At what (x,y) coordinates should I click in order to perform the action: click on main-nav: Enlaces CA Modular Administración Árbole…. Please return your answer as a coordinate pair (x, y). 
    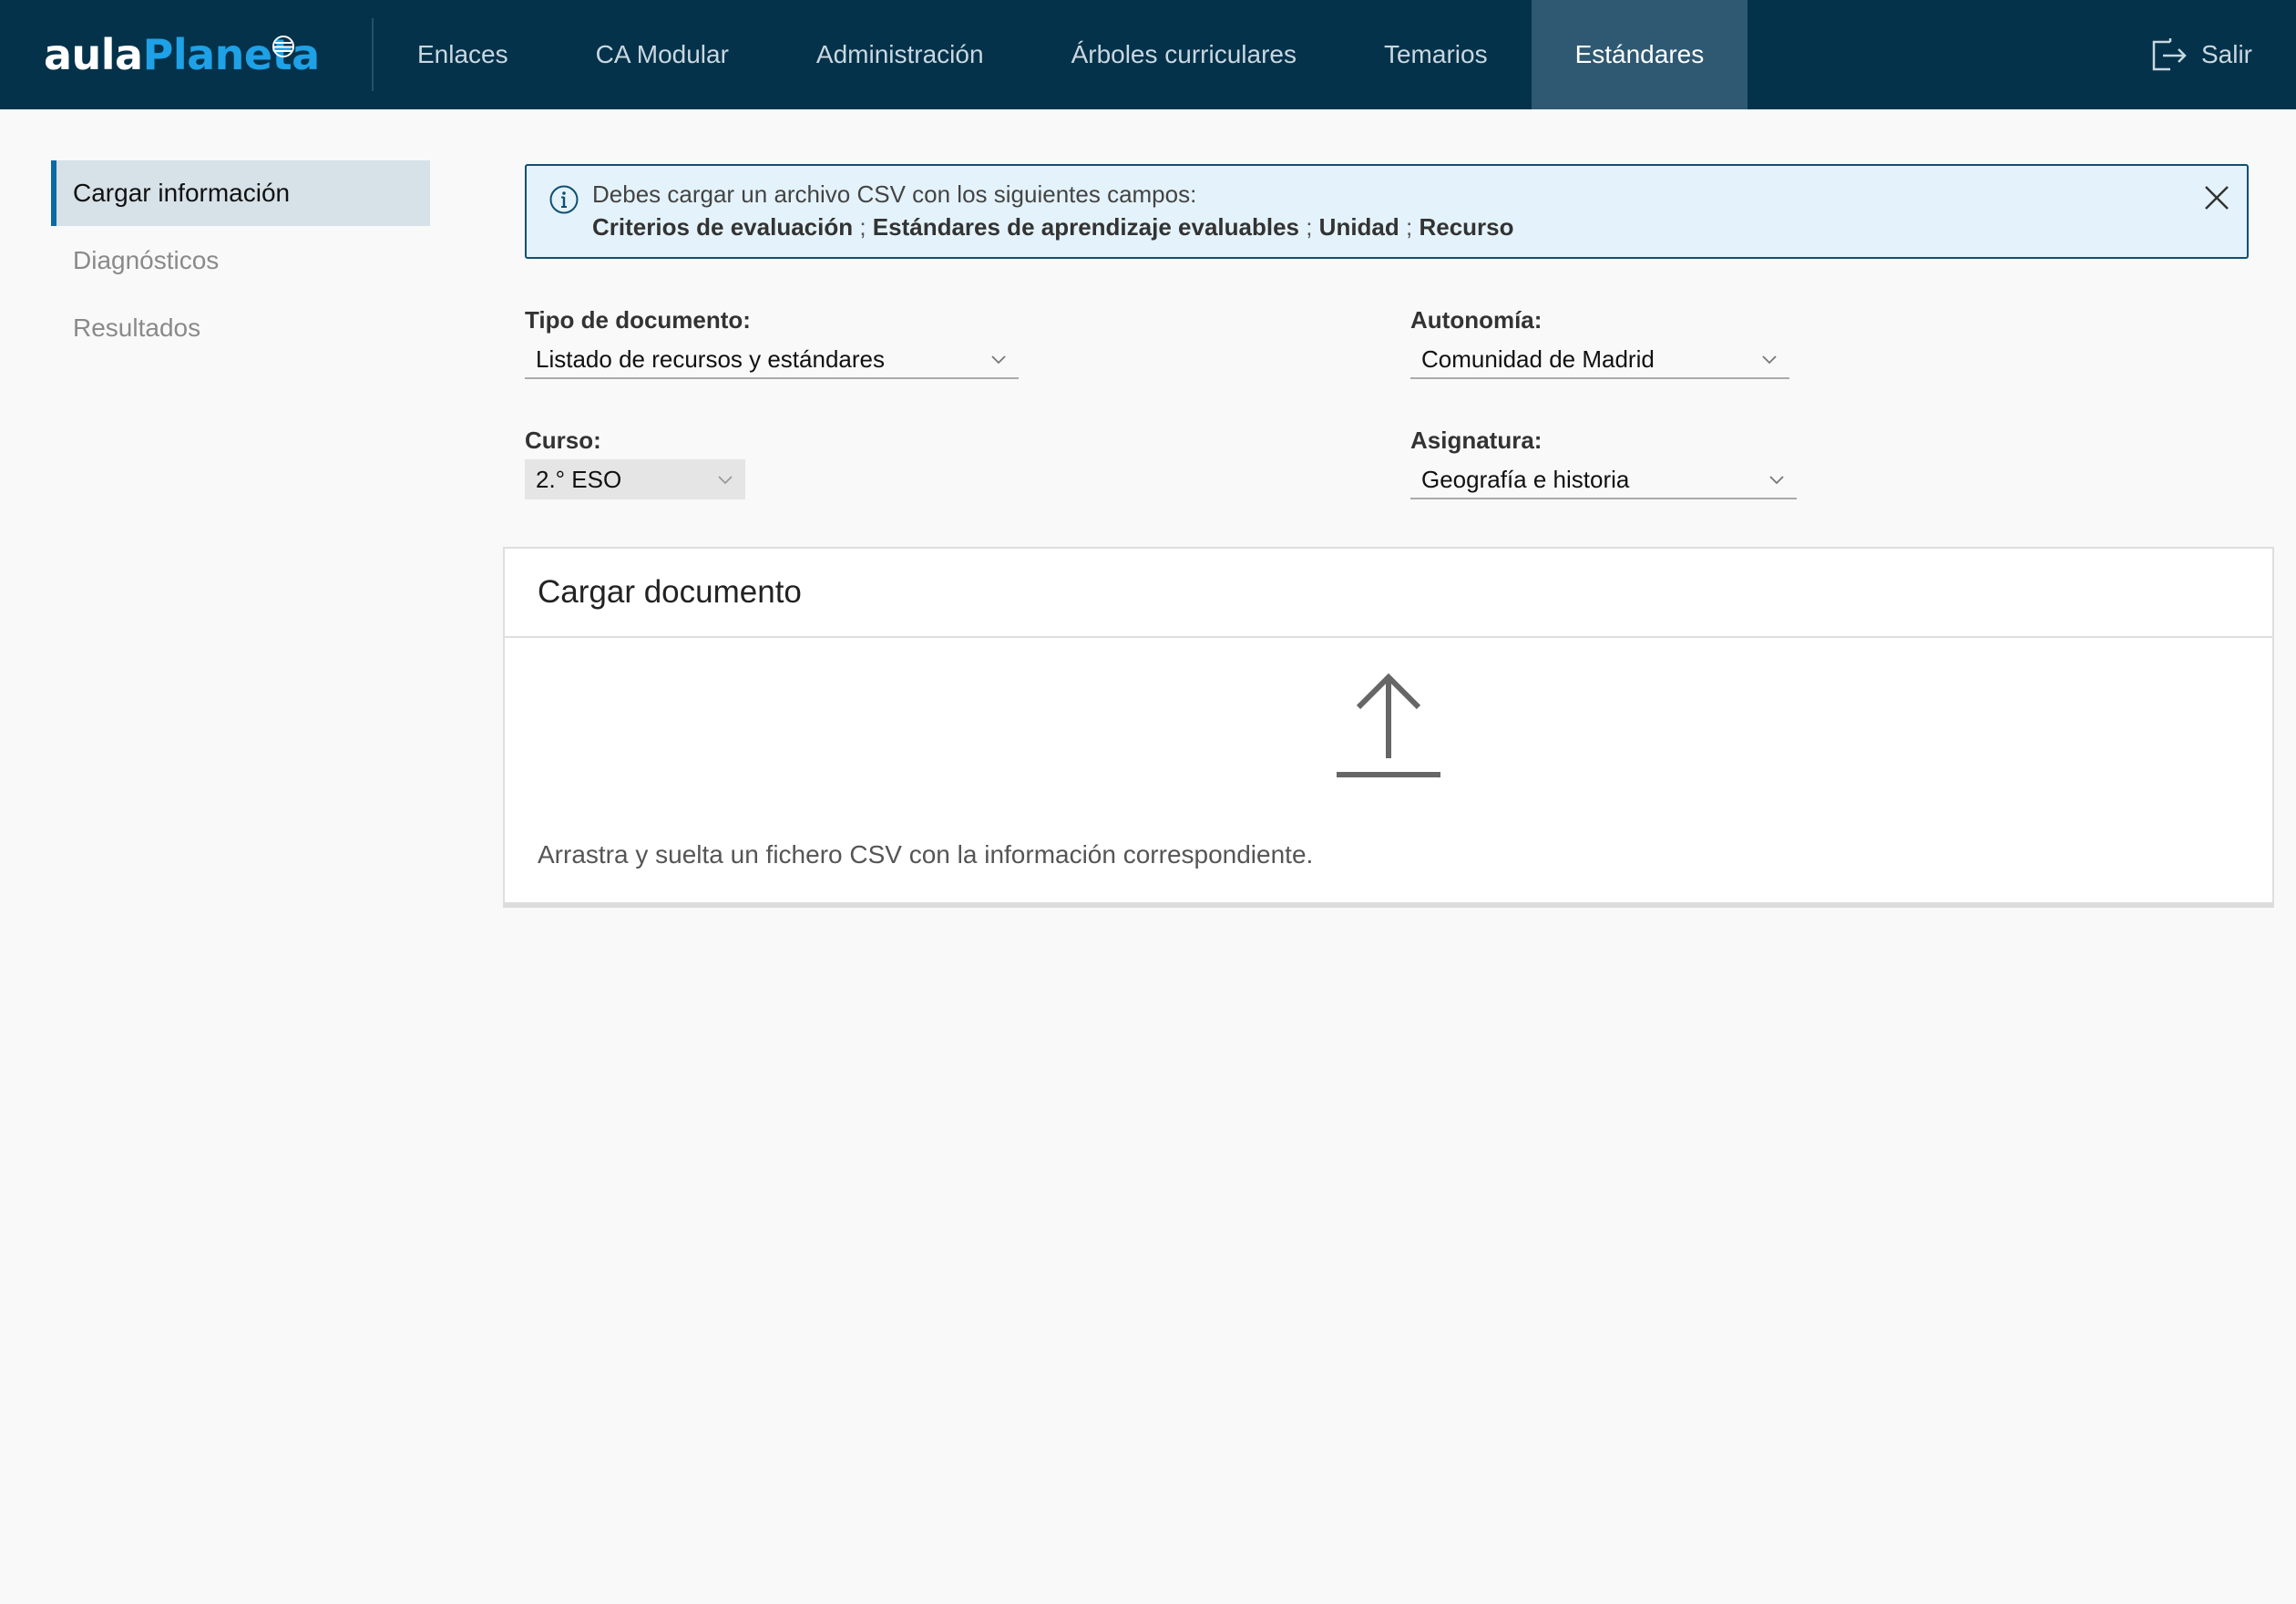
    Looking at the image, I should click on (1061, 55).